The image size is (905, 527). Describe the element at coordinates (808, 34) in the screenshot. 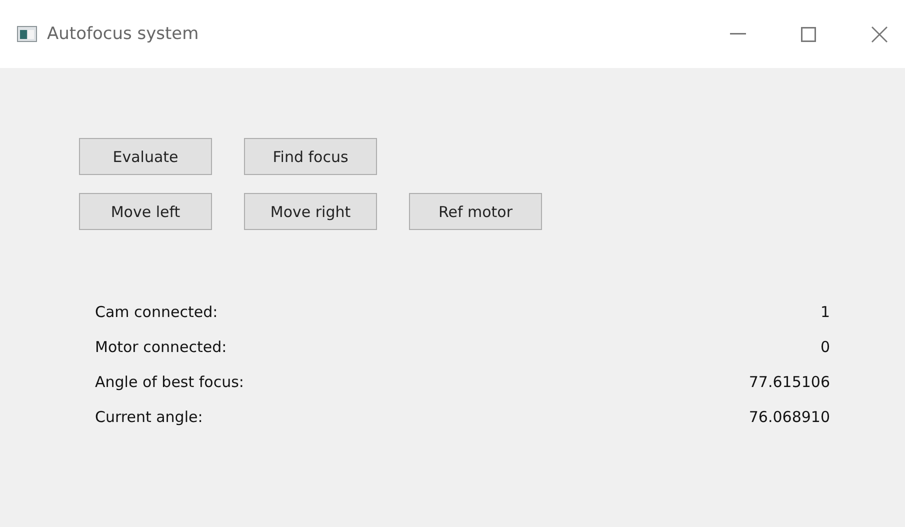

I see `maximize-icon` at that location.